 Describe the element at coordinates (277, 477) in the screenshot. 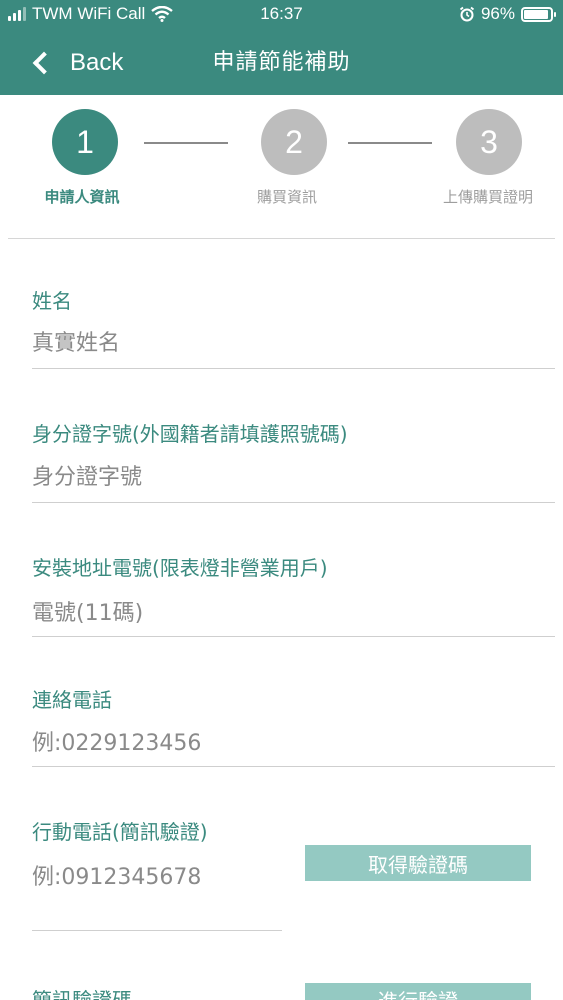

I see `id-number-input` at that location.